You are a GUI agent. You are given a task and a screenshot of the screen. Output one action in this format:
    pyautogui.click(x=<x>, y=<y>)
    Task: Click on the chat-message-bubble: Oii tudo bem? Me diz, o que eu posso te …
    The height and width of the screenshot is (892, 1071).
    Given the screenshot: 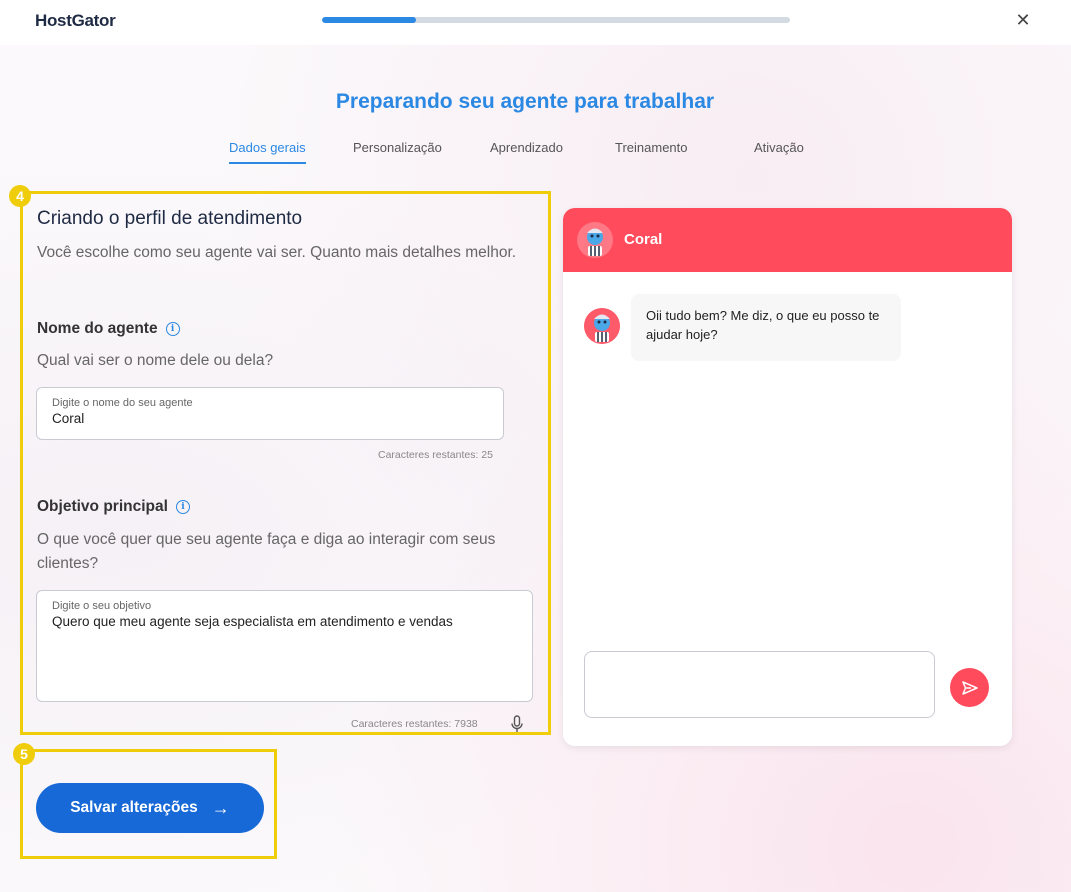 What is the action you would take?
    pyautogui.click(x=766, y=327)
    